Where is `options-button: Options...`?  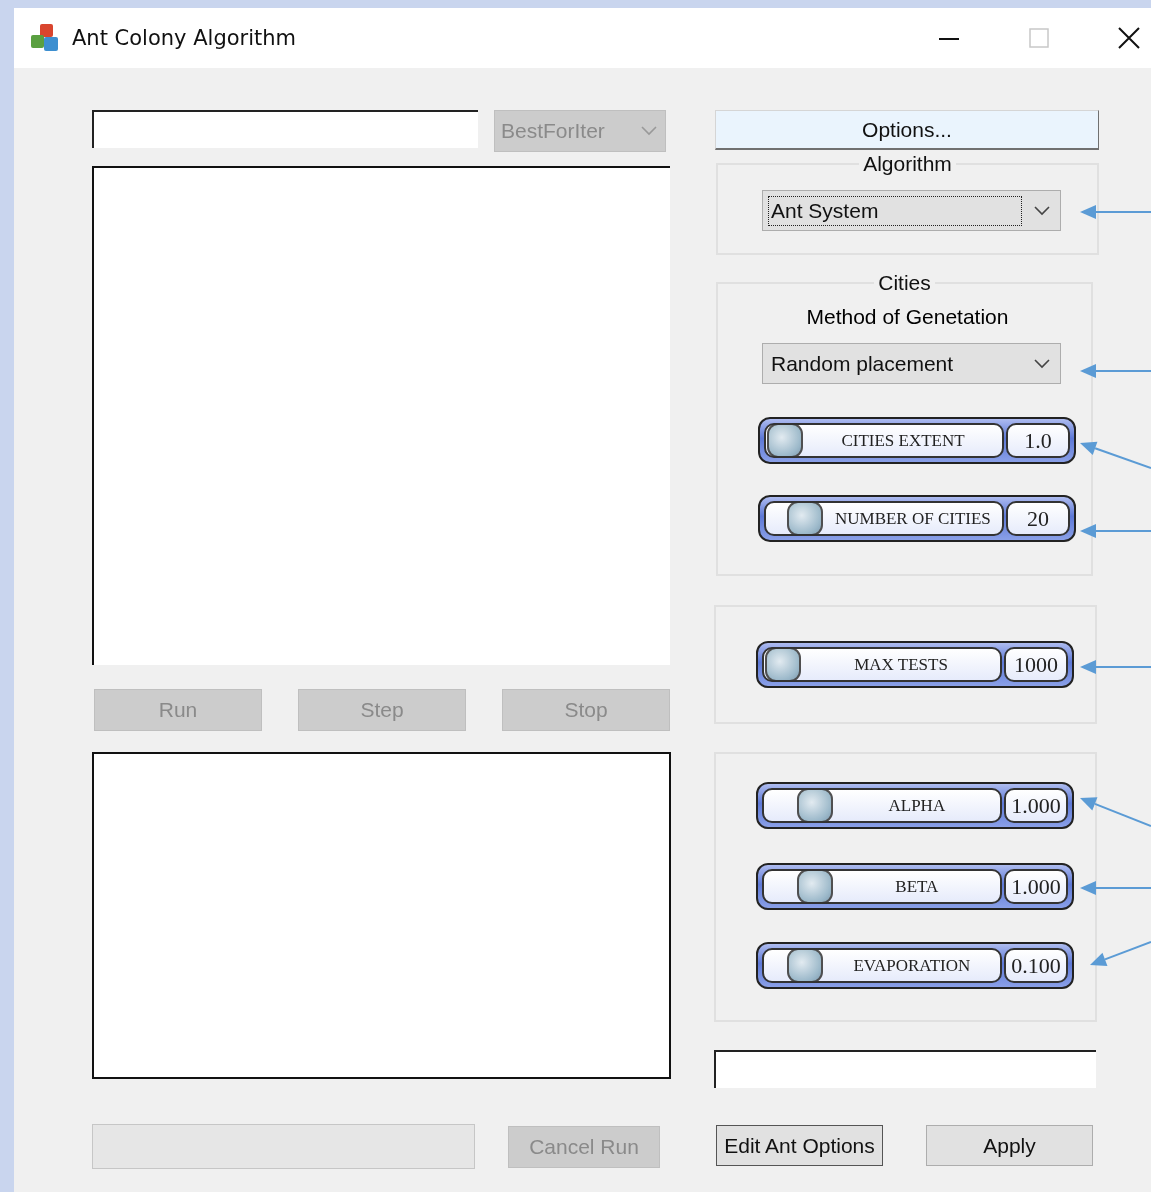
options-button: Options... is located at coordinates (907, 130).